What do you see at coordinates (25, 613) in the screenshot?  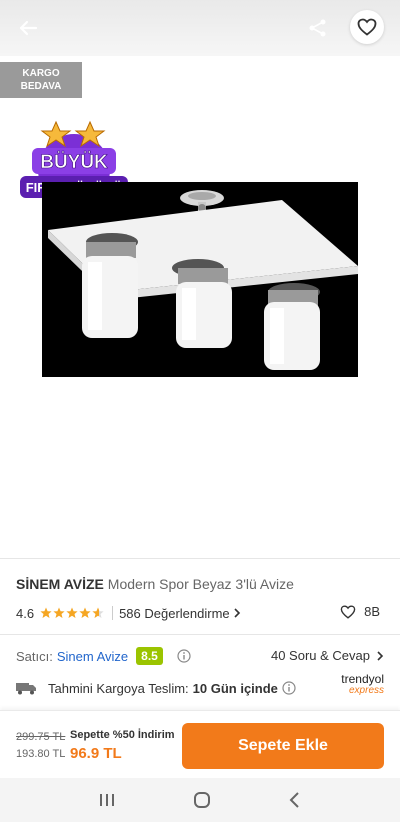 I see `rating-value: 4.6` at bounding box center [25, 613].